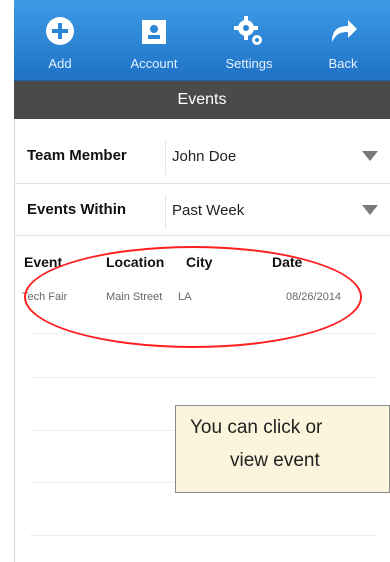 This screenshot has height=562, width=390. What do you see at coordinates (202, 40) in the screenshot?
I see `top-toolbar: Add Account Settings Back` at bounding box center [202, 40].